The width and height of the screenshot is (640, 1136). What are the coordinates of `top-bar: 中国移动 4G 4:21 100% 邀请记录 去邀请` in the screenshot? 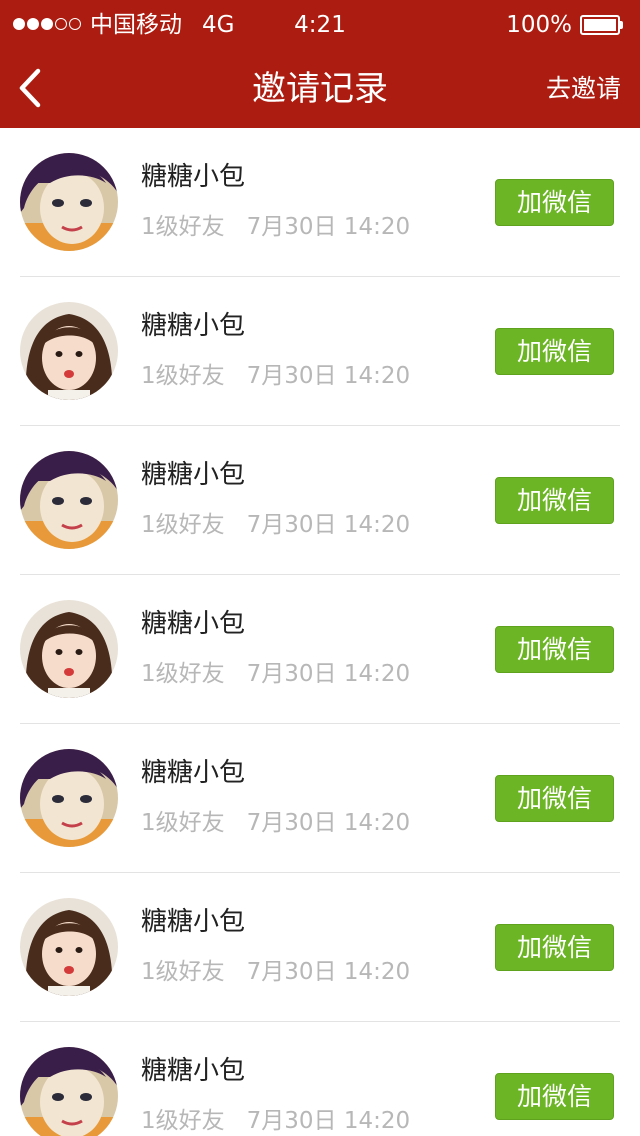 It's located at (320, 64).